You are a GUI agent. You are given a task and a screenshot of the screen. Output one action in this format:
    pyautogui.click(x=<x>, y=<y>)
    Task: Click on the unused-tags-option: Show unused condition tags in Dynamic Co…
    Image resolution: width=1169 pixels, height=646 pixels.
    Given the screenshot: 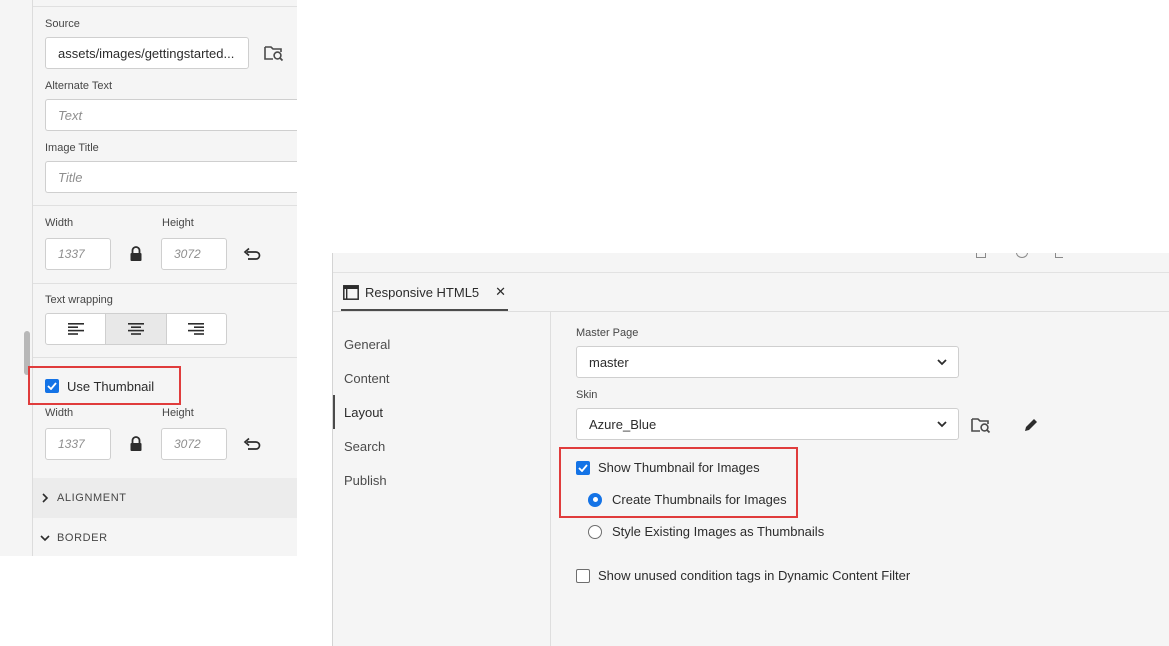 What is the action you would take?
    pyautogui.click(x=743, y=575)
    